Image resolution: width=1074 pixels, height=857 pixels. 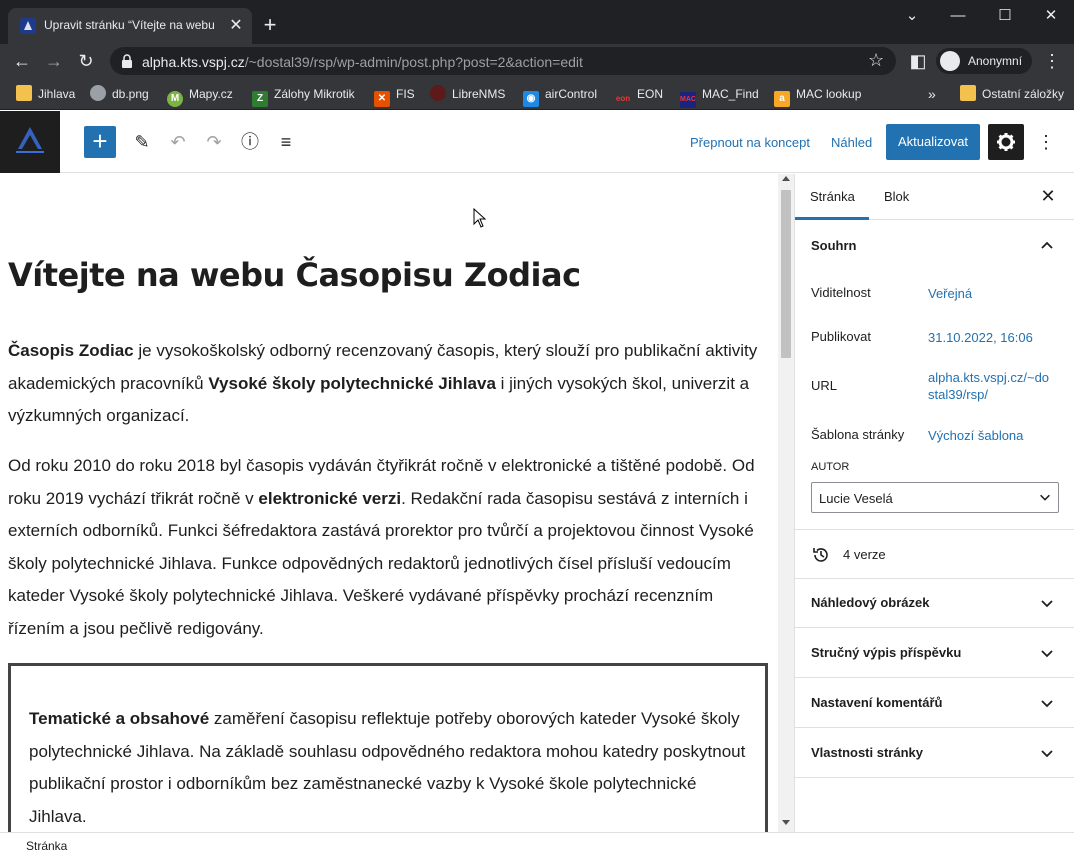 What do you see at coordinates (786, 503) in the screenshot?
I see `content-scrollbar` at bounding box center [786, 503].